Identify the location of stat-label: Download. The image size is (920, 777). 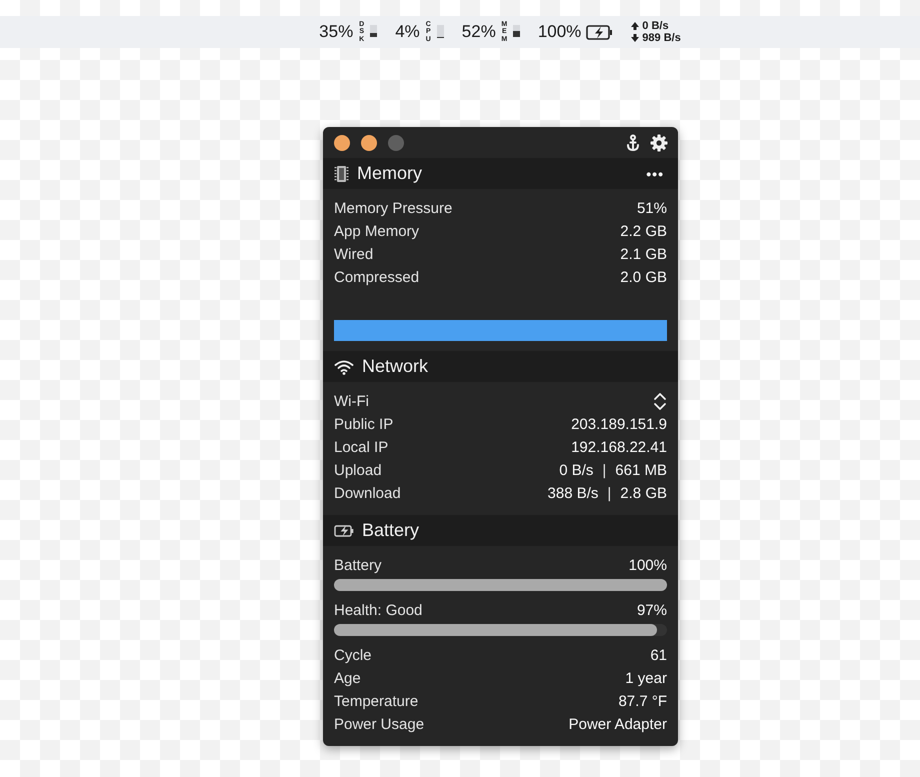
(367, 493).